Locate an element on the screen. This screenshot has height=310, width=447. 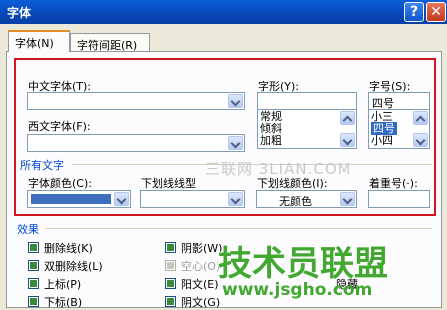
help-button: ? is located at coordinates (414, 12).